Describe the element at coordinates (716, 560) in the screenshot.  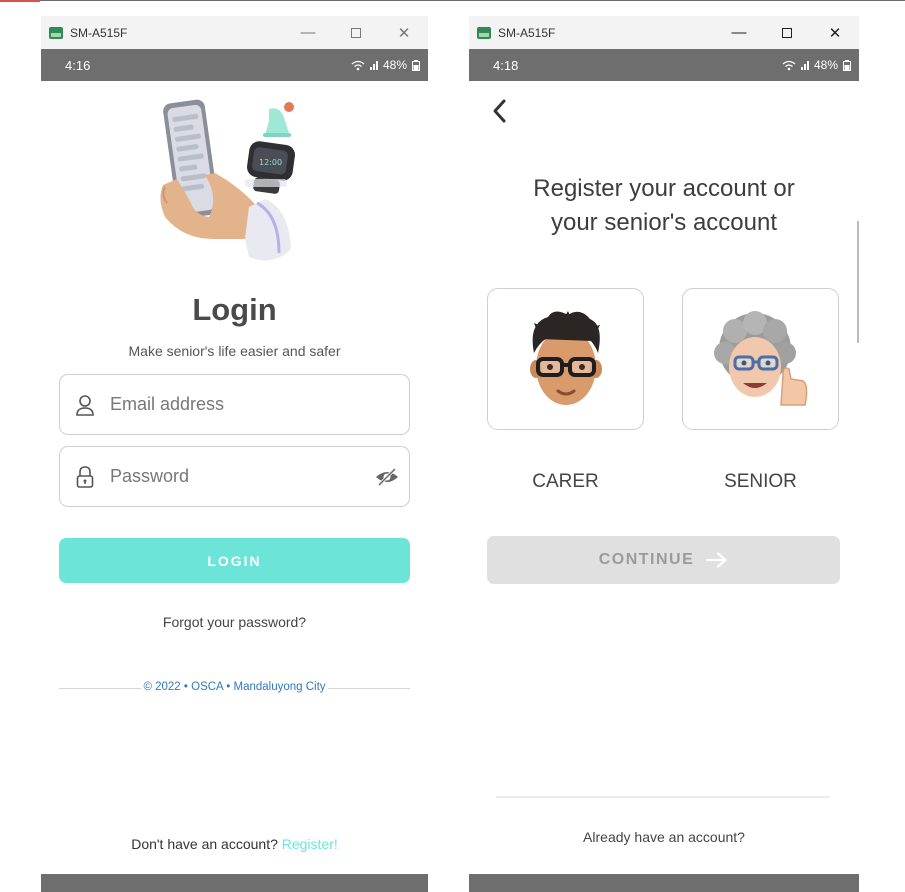
I see `arrow-right-icon` at that location.